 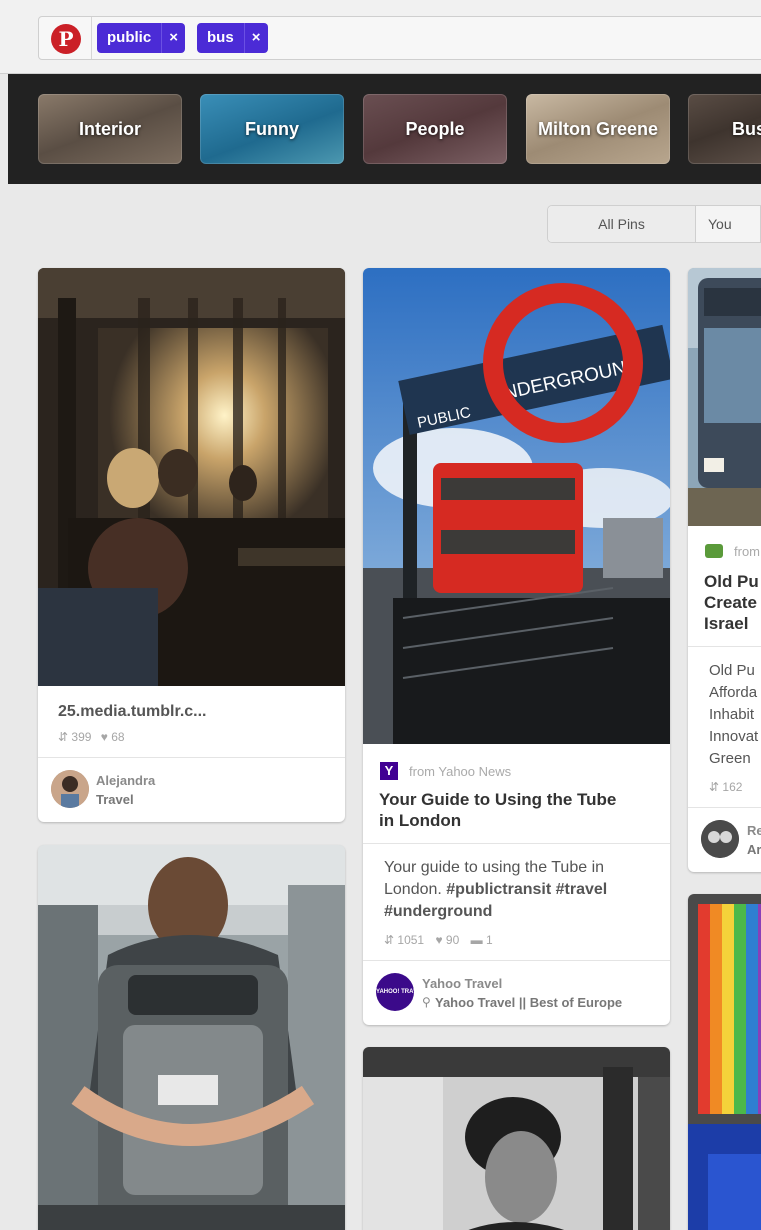 What do you see at coordinates (732, 787) in the screenshot?
I see `repin-count: 162` at bounding box center [732, 787].